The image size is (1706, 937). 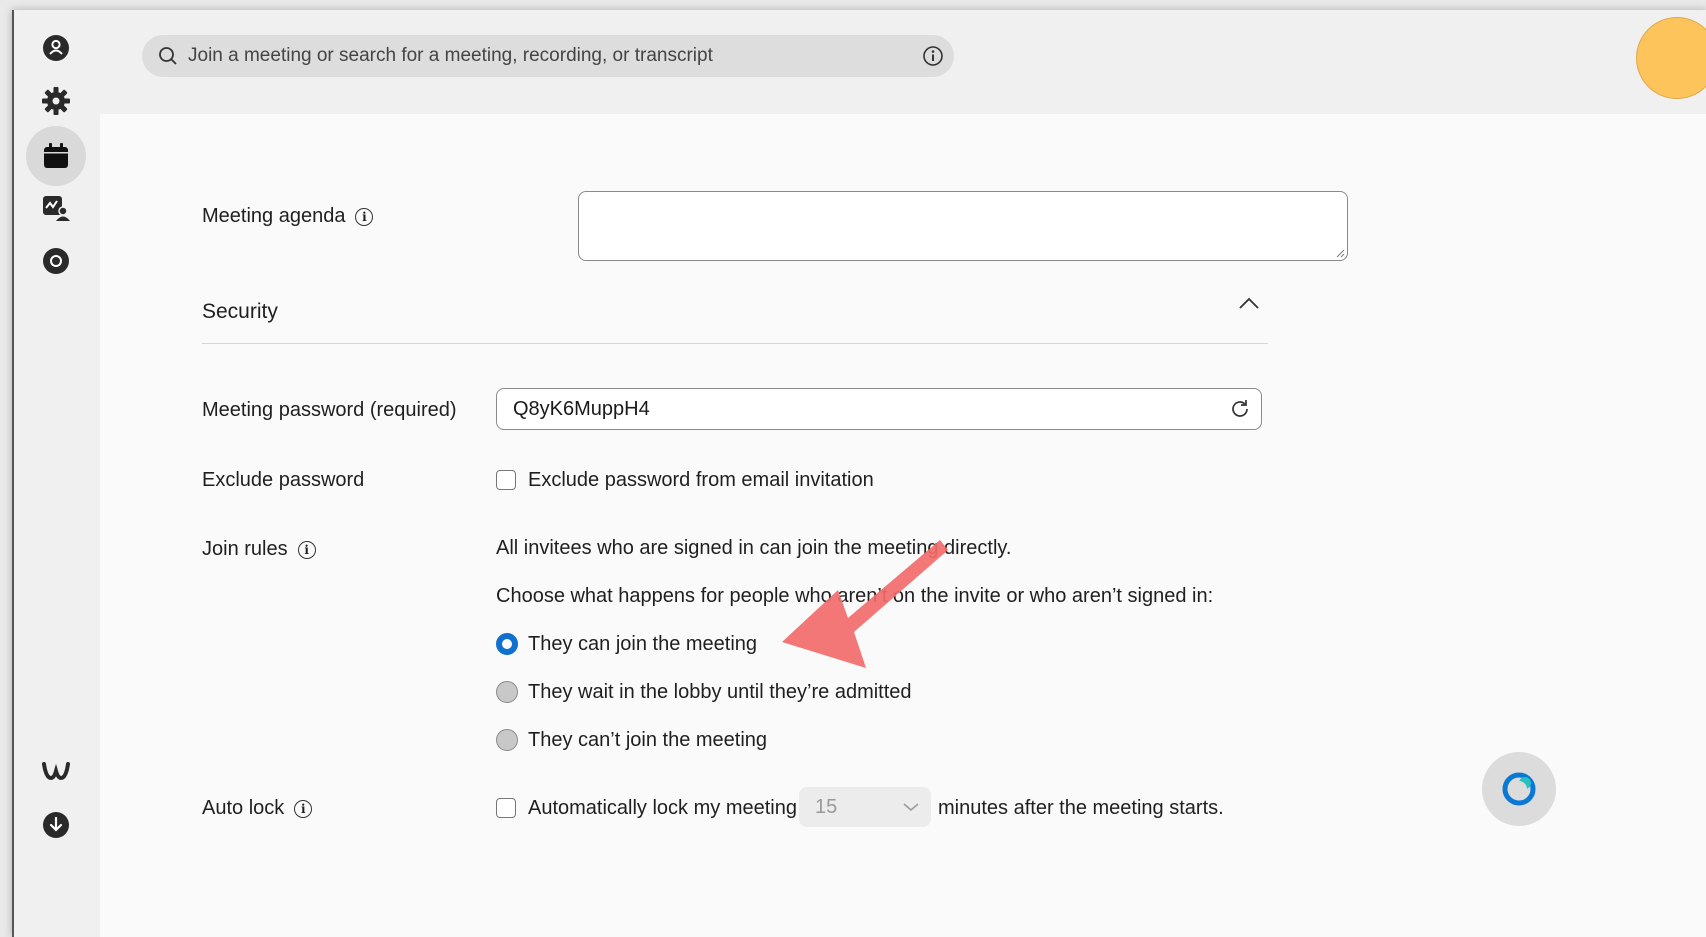 What do you see at coordinates (257, 808) in the screenshot?
I see `auto-lock-label: Auto lock i` at bounding box center [257, 808].